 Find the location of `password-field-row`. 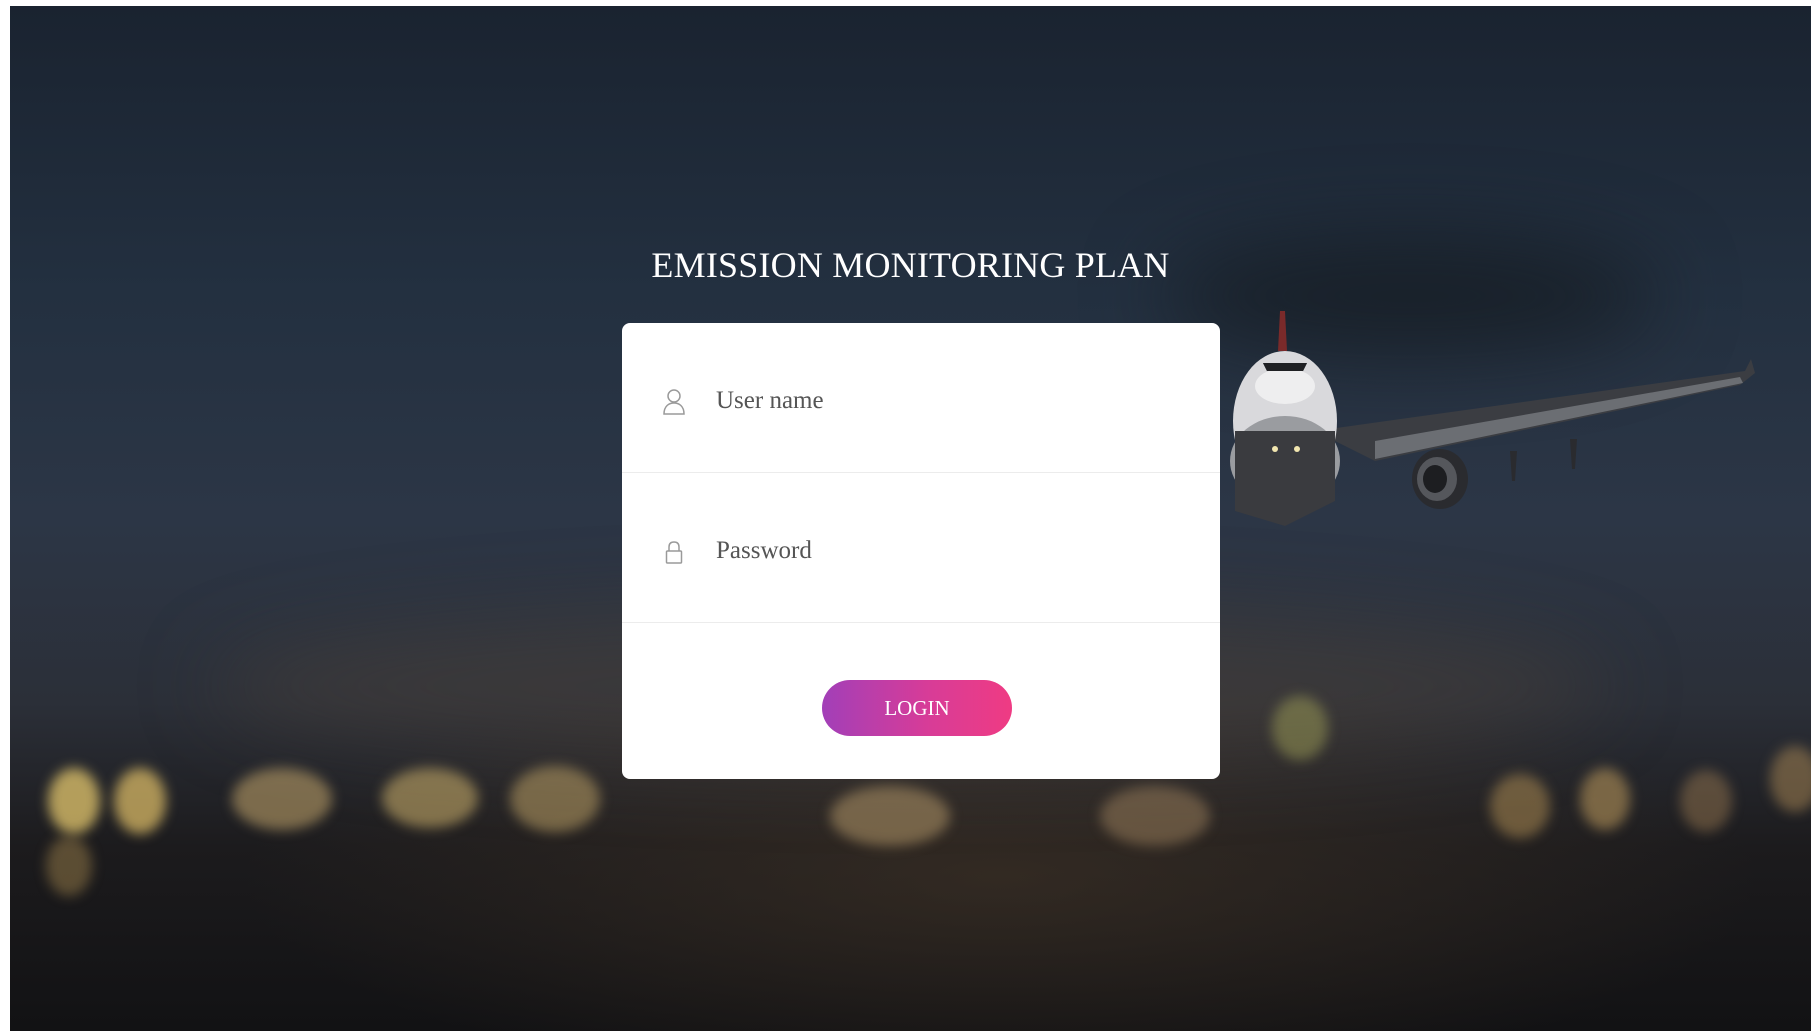

password-field-row is located at coordinates (921, 548).